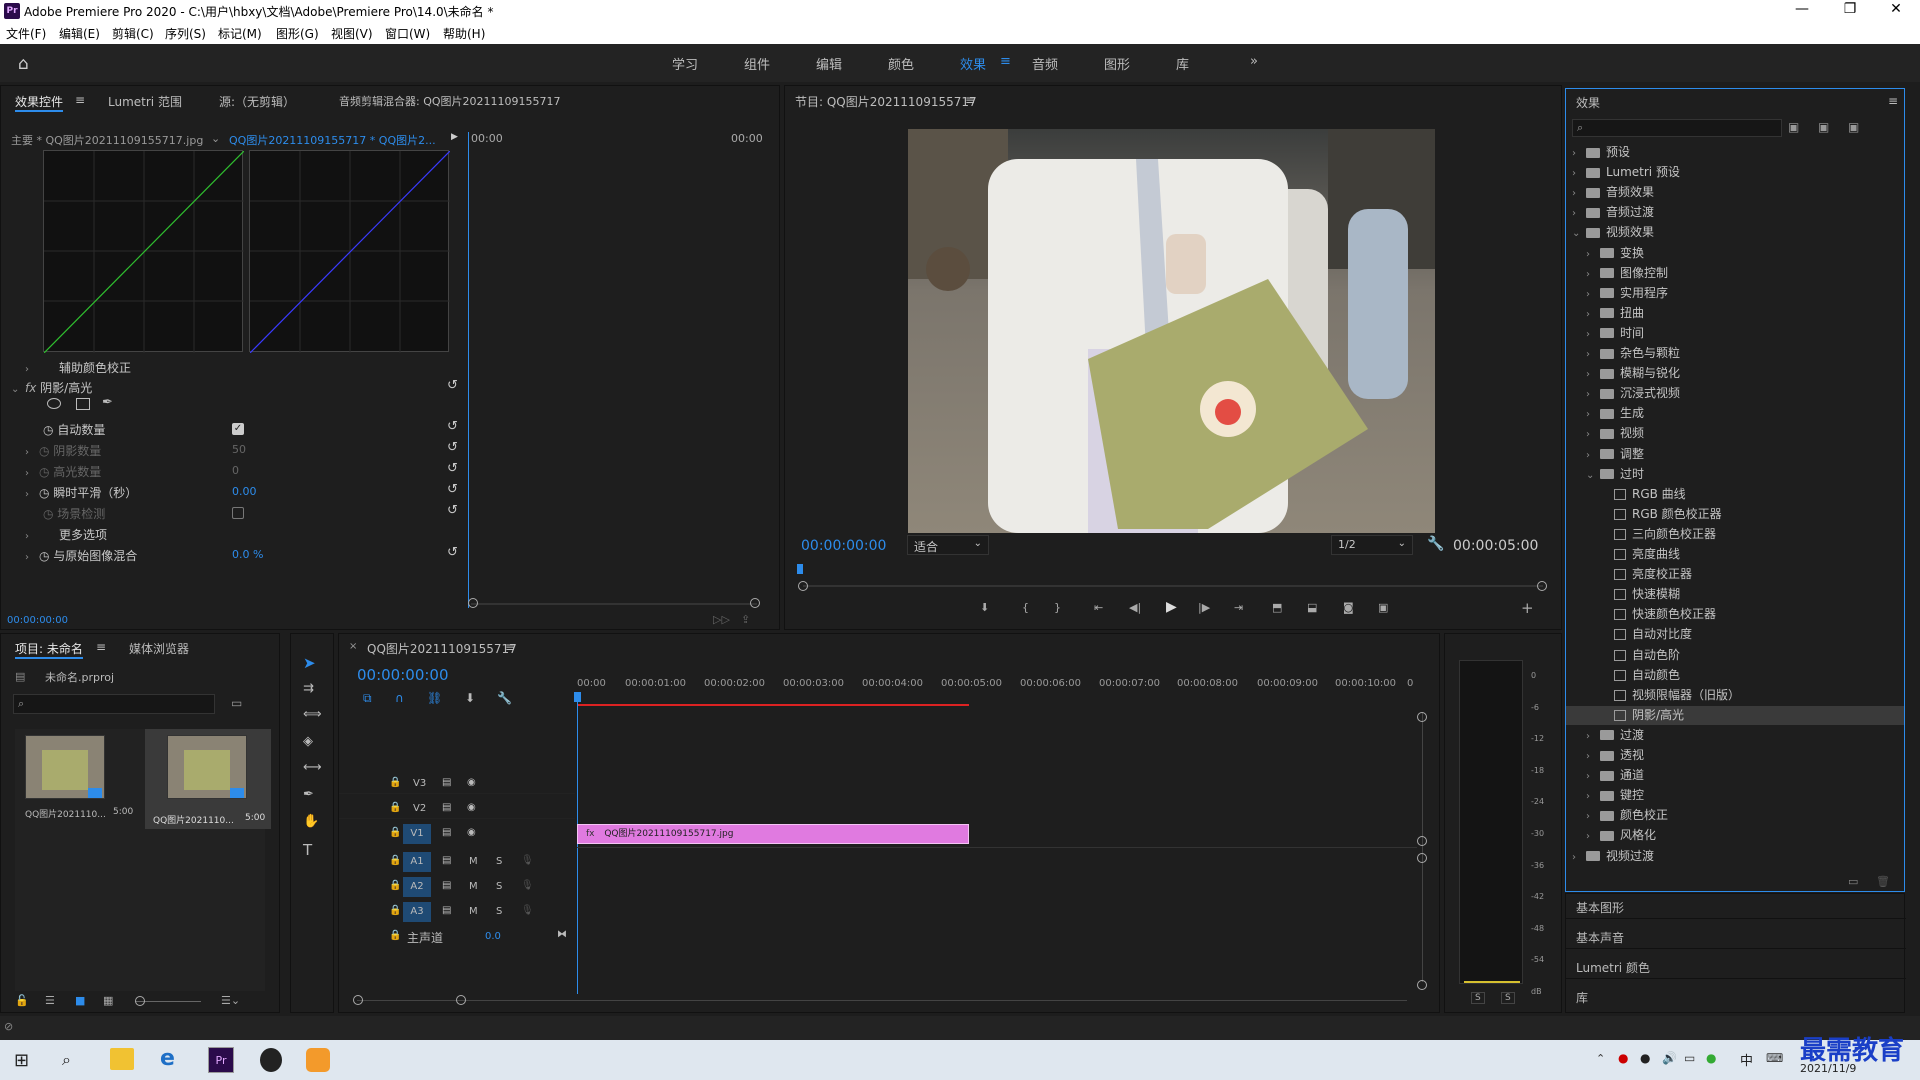  What do you see at coordinates (1057, 607) in the screenshot?
I see `mark-out-icon: }` at bounding box center [1057, 607].